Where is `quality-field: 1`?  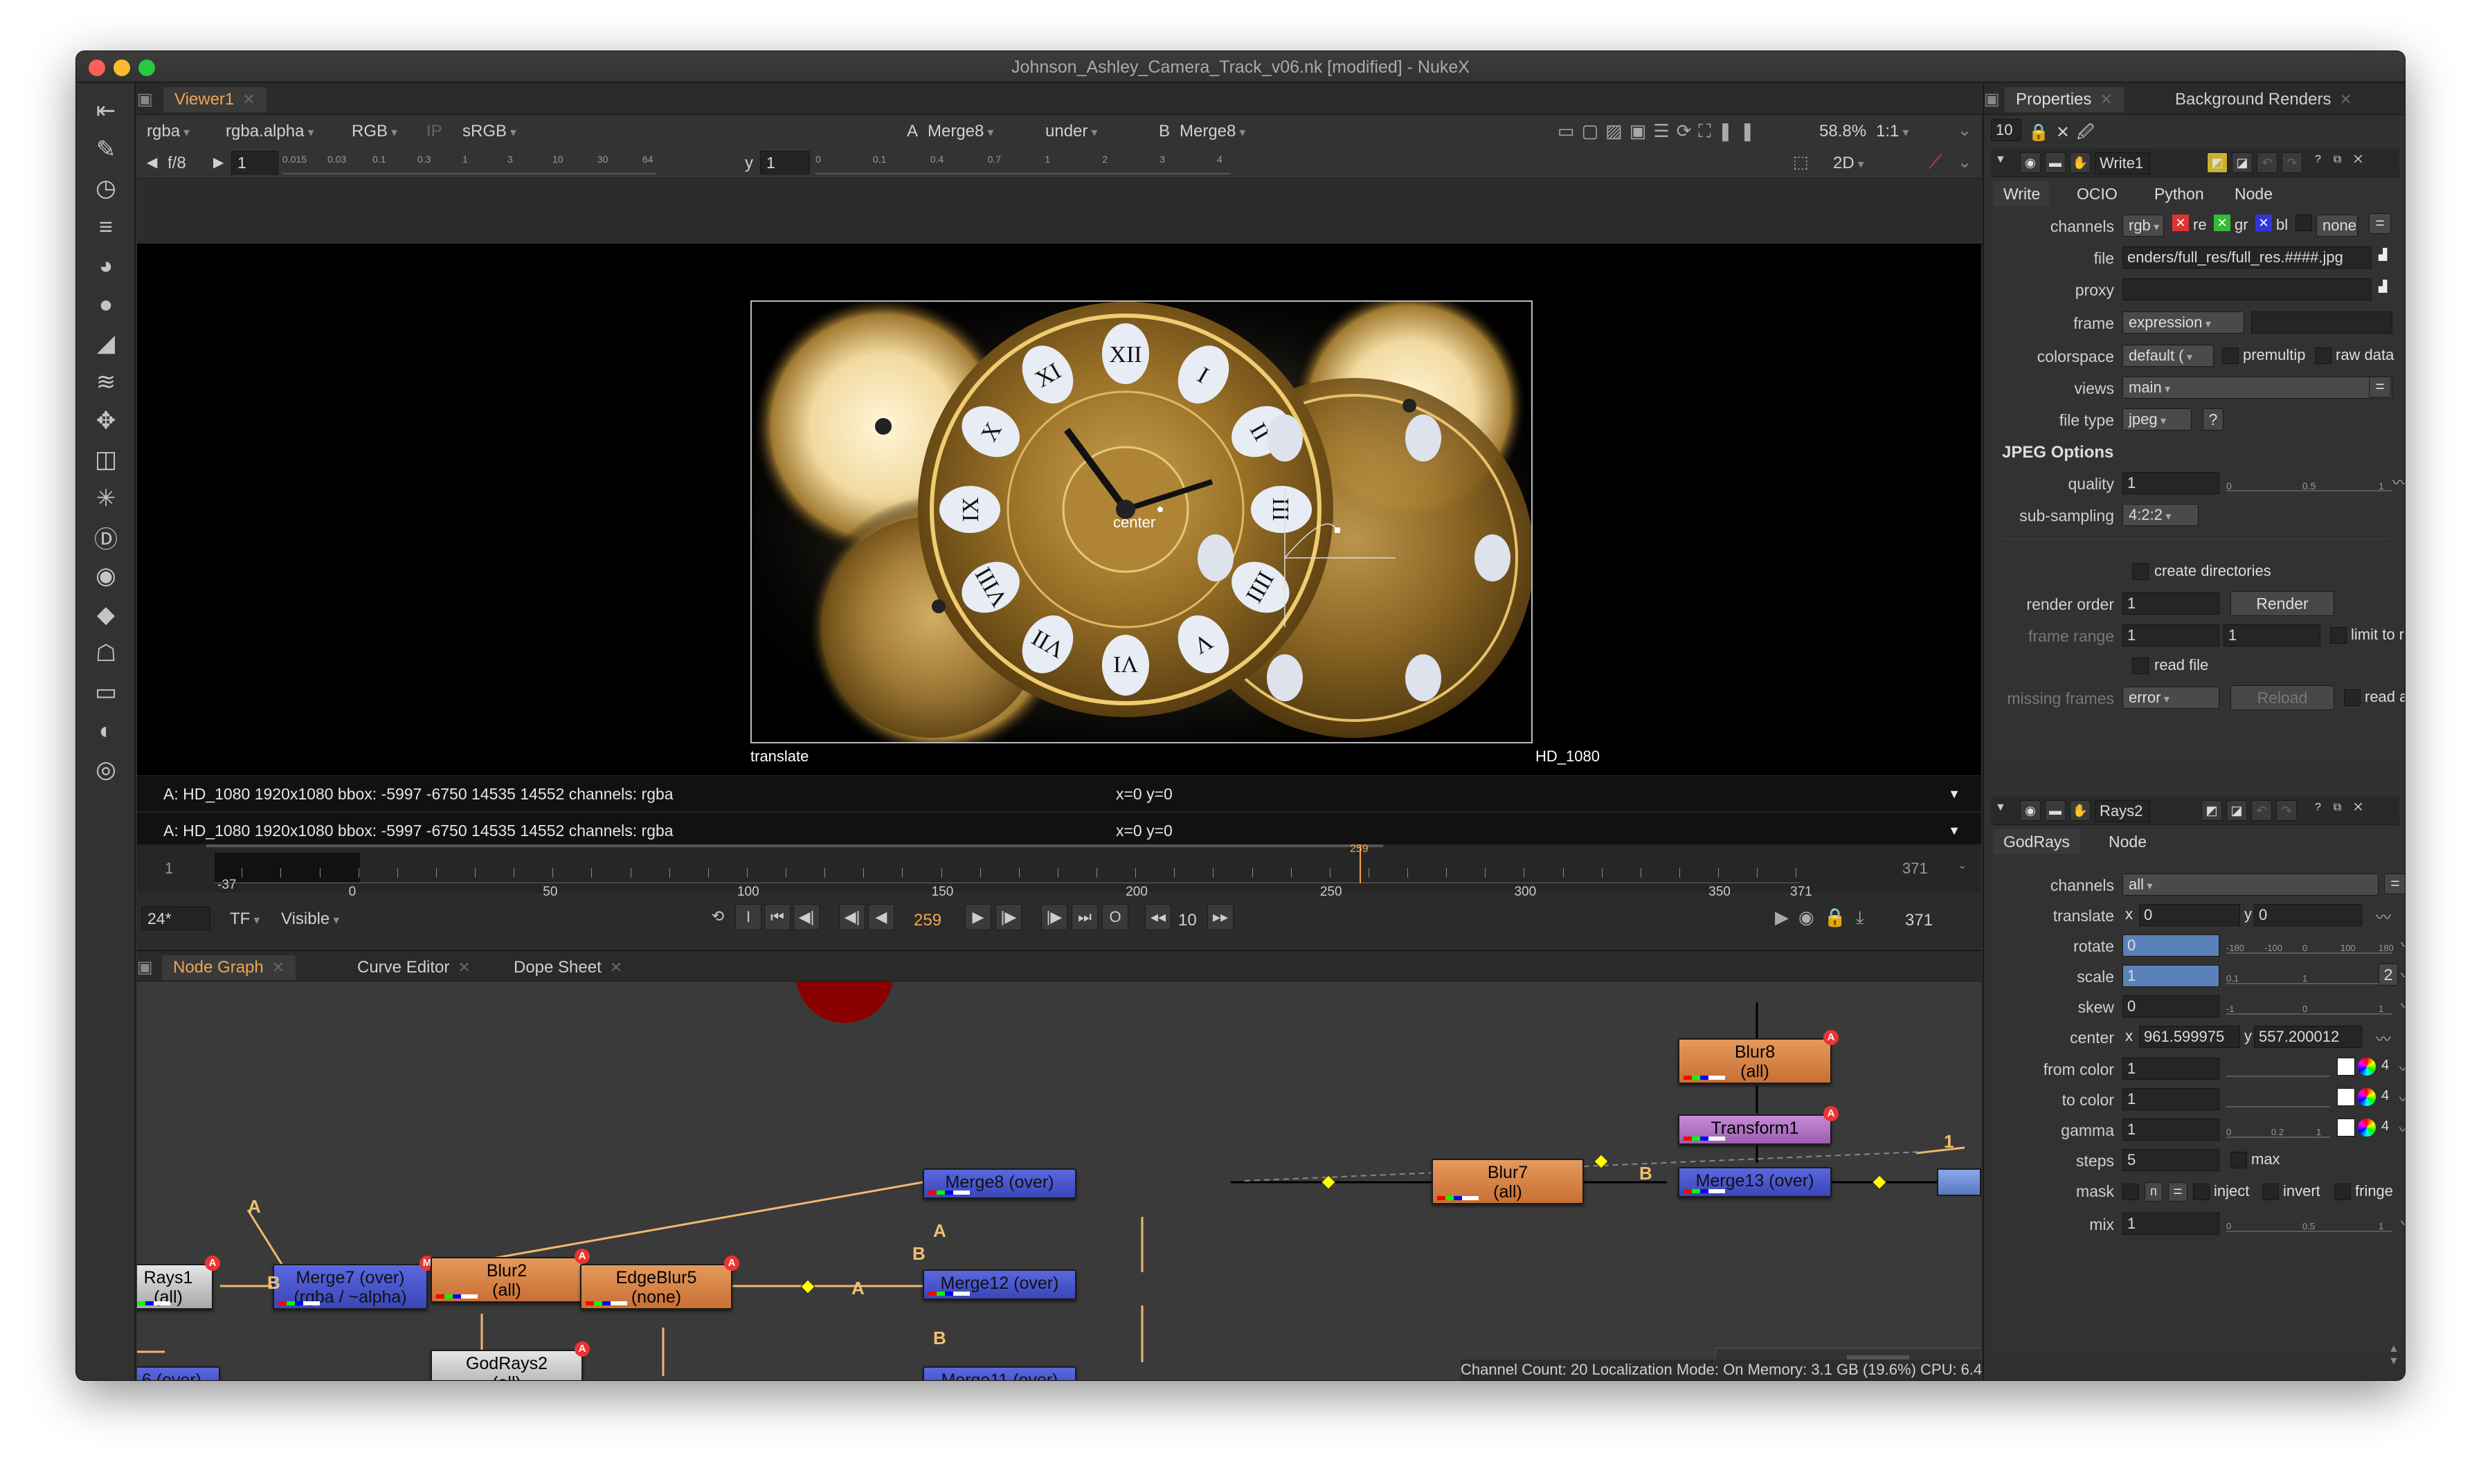 quality-field: 1 is located at coordinates (2170, 483).